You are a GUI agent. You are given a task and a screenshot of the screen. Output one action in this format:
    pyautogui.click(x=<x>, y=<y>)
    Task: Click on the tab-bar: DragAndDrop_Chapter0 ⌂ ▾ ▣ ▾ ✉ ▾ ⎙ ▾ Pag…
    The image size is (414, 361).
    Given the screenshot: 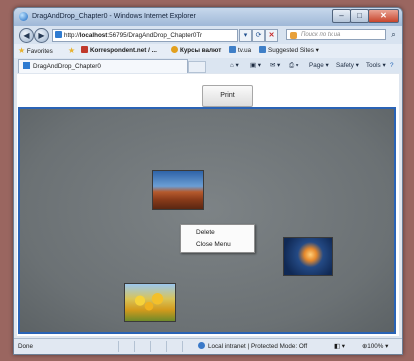 What is the action you would take?
    pyautogui.click(x=208, y=65)
    